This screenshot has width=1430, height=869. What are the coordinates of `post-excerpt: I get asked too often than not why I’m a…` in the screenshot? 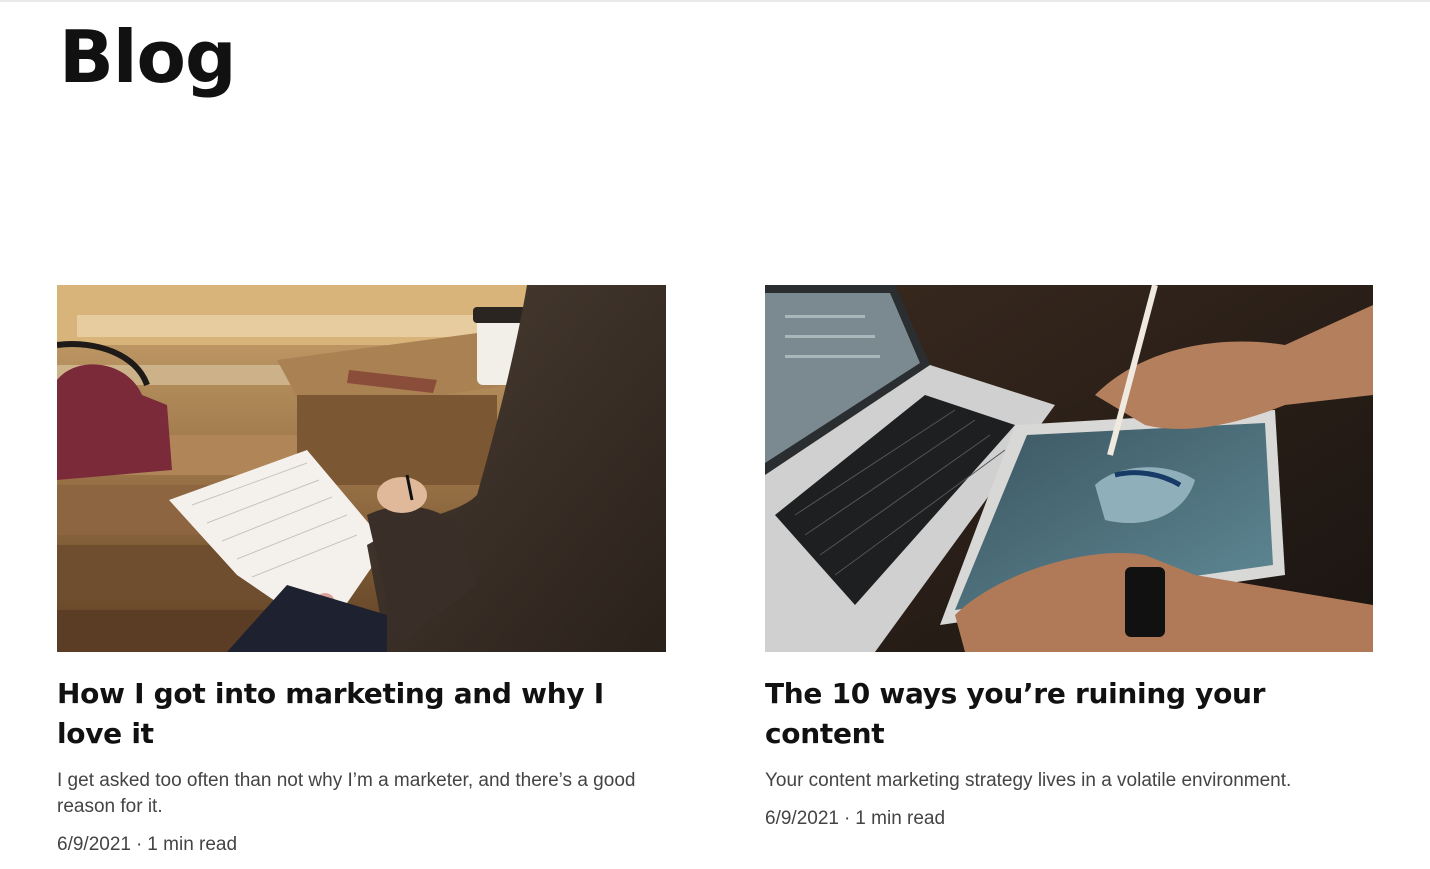 It's located at (346, 793).